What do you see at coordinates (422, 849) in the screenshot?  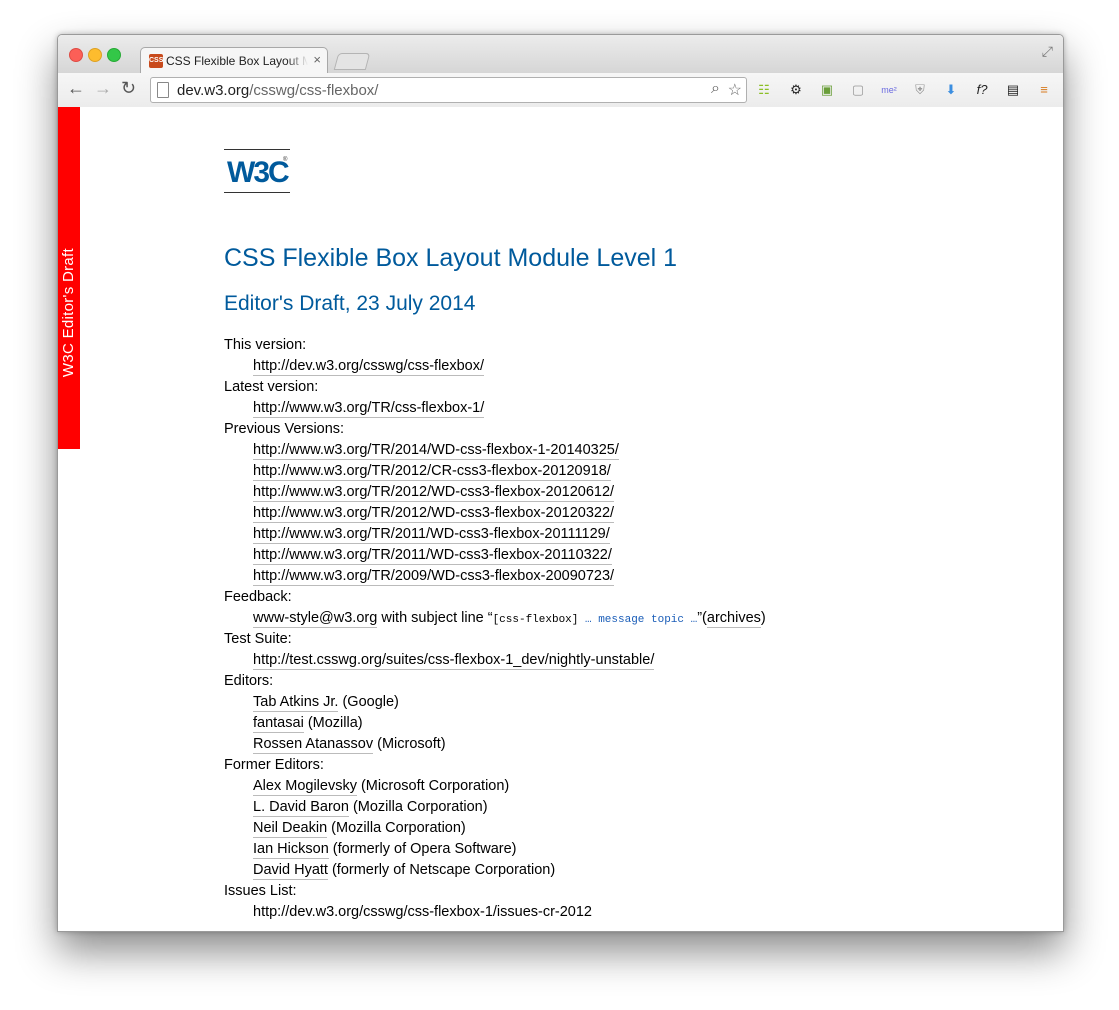 I see `former-editor-affiliation: (formerly of Opera Software)` at bounding box center [422, 849].